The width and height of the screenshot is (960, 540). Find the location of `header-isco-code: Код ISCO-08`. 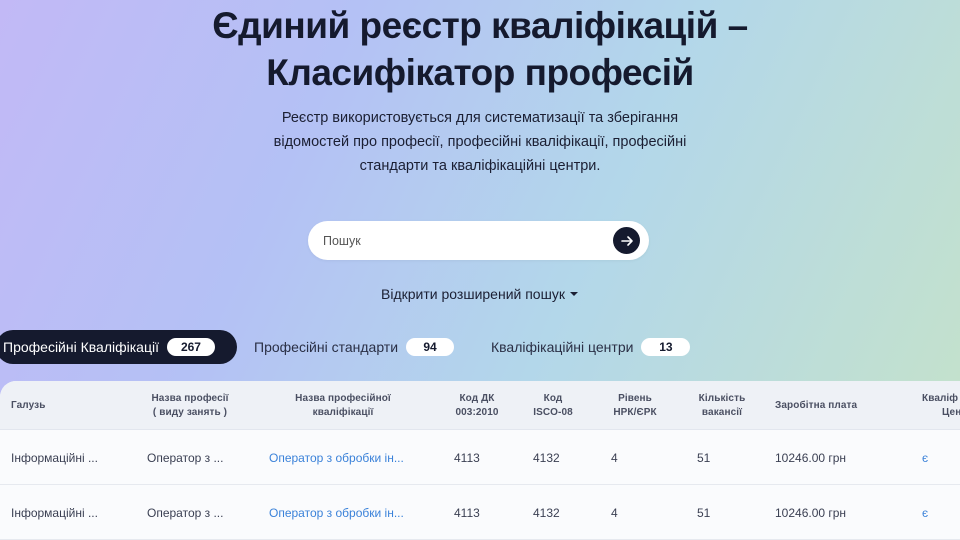

header-isco-code: Код ISCO-08 is located at coordinates (553, 406).